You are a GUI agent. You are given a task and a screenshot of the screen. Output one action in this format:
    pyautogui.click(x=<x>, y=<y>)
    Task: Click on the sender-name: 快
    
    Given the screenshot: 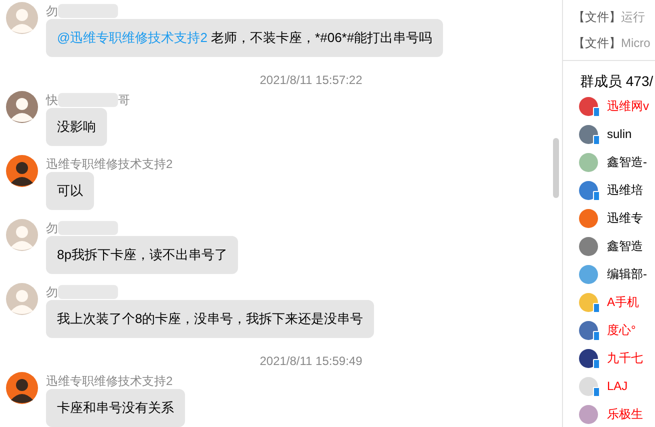 What is the action you would take?
    pyautogui.click(x=52, y=100)
    